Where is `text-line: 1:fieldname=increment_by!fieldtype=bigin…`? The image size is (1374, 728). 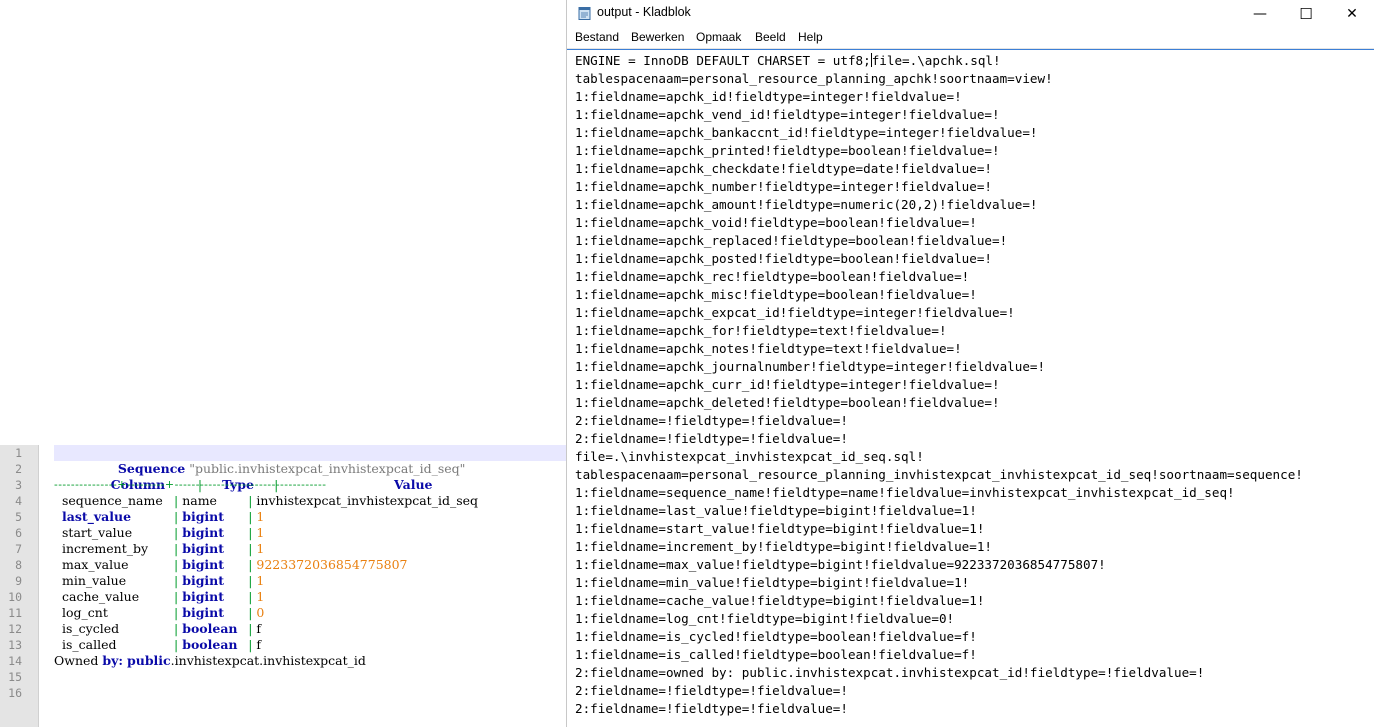
text-line: 1:fieldname=increment_by!fieldtype=bigin… is located at coordinates (784, 546).